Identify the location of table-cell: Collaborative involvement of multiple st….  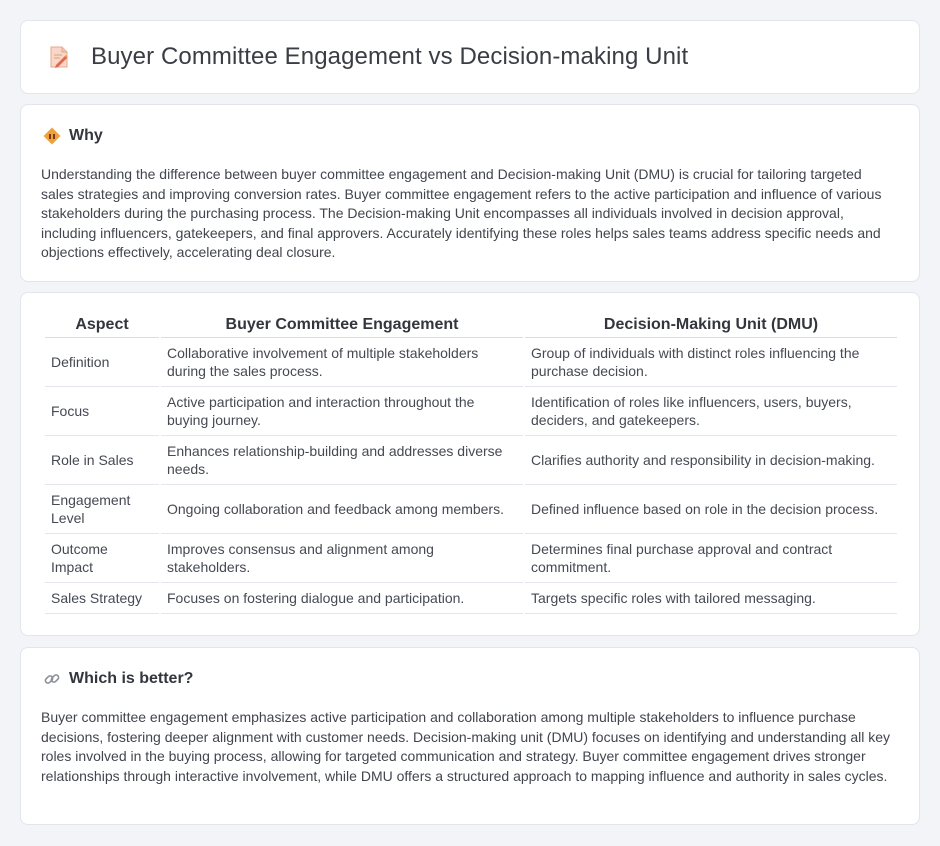
(342, 362).